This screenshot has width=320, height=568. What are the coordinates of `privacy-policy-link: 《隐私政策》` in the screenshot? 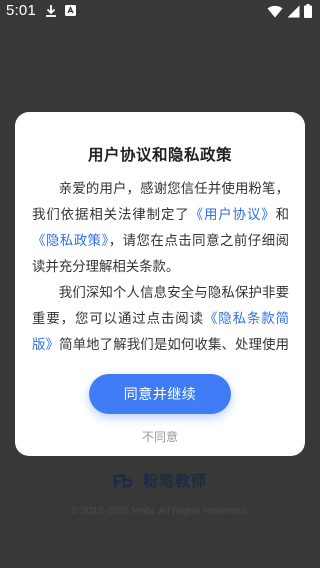 It's located at (70, 241).